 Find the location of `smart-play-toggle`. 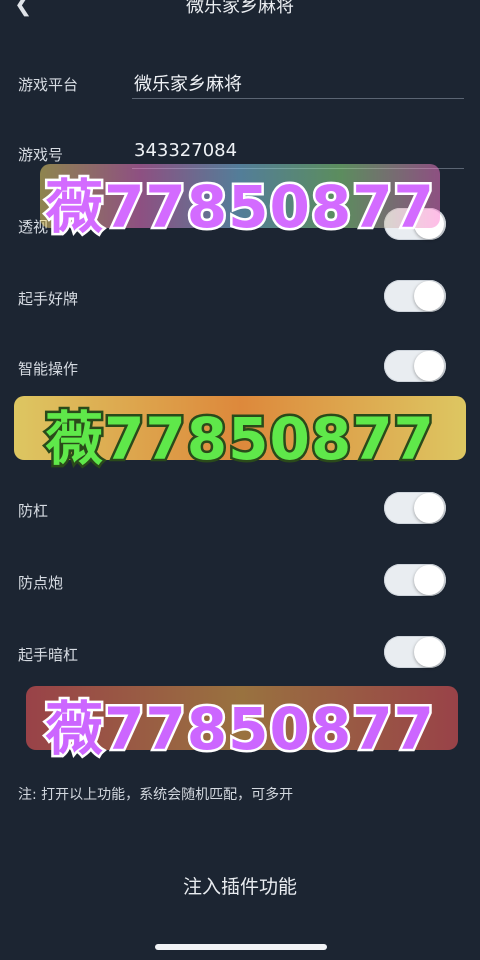

smart-play-toggle is located at coordinates (415, 366).